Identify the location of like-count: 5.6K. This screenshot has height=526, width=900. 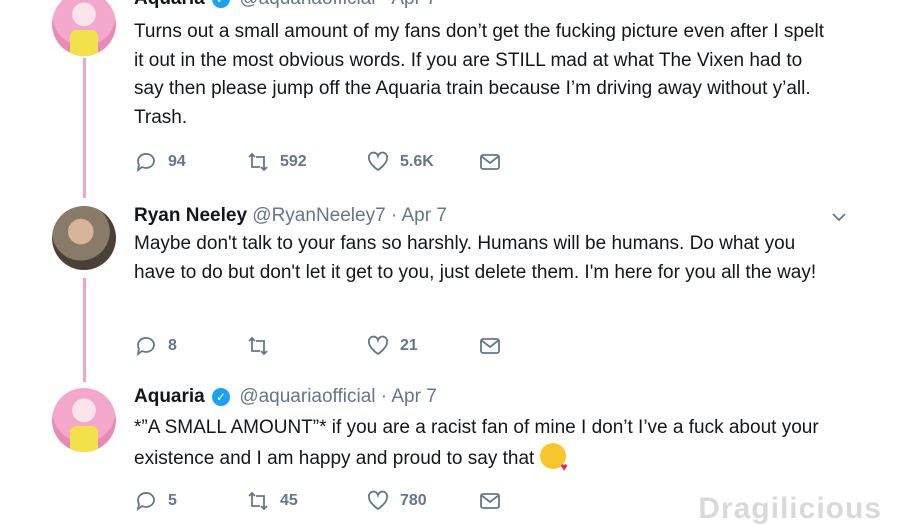
(417, 161).